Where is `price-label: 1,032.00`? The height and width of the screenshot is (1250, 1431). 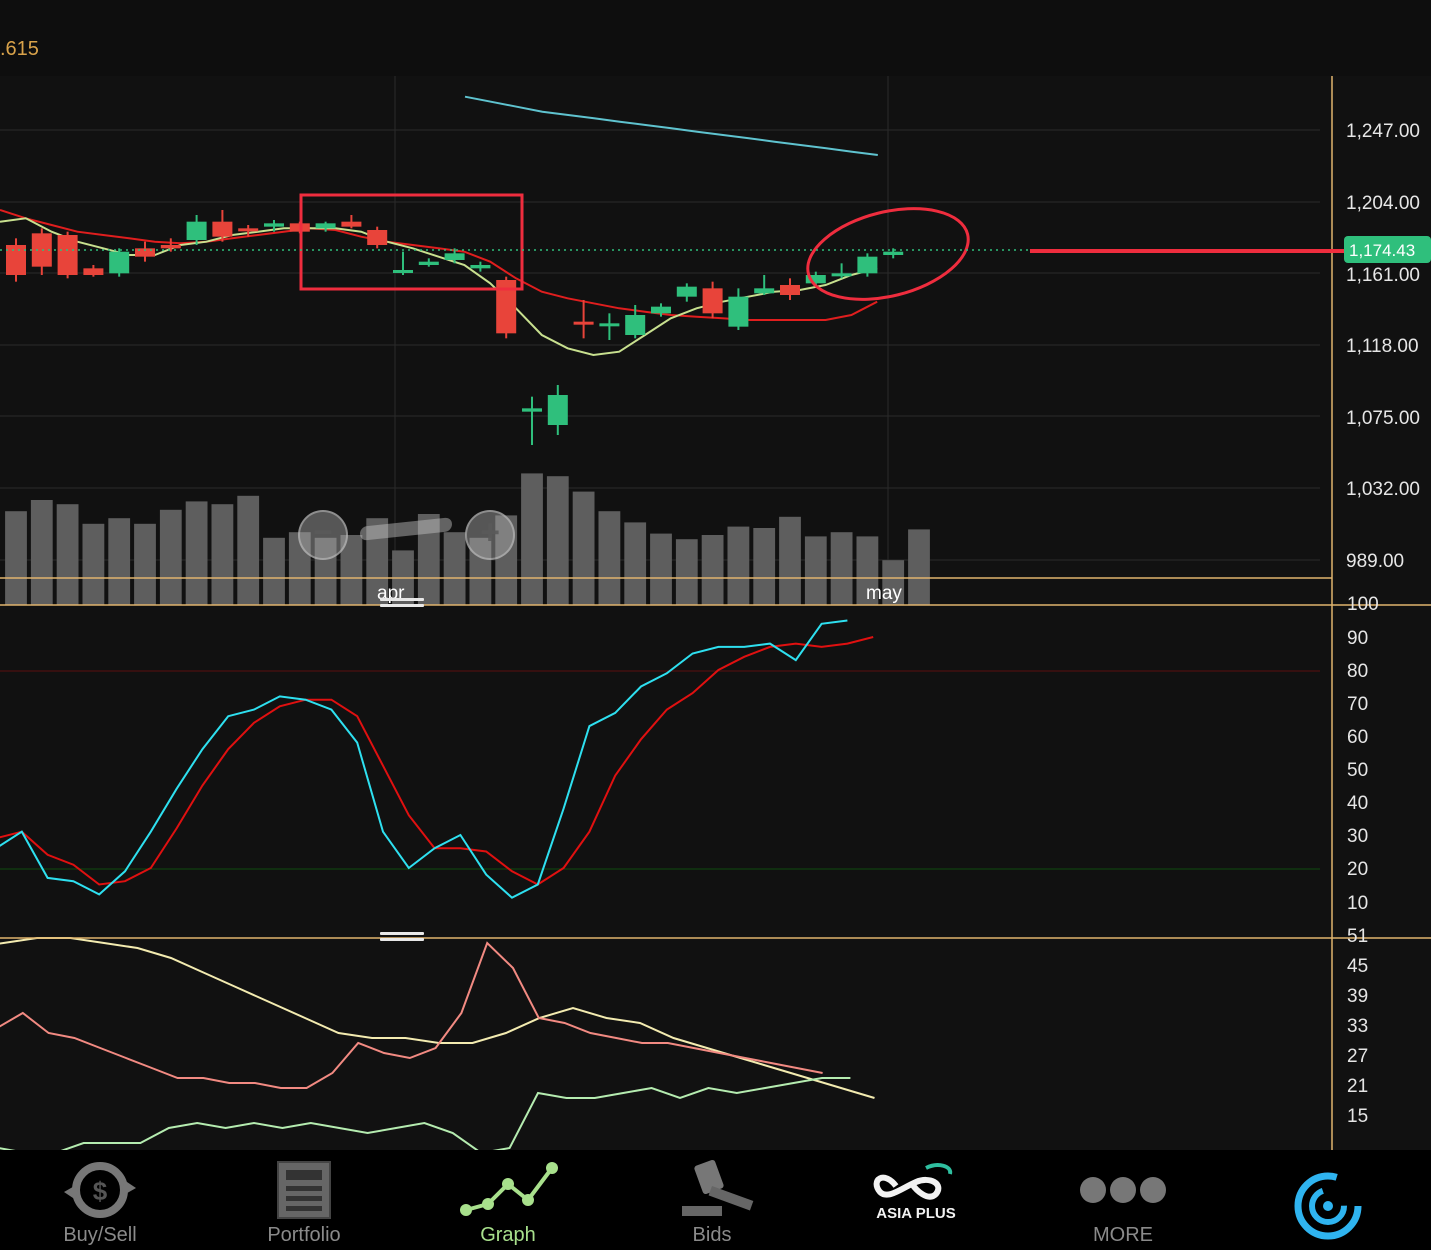 price-label: 1,032.00 is located at coordinates (1383, 489).